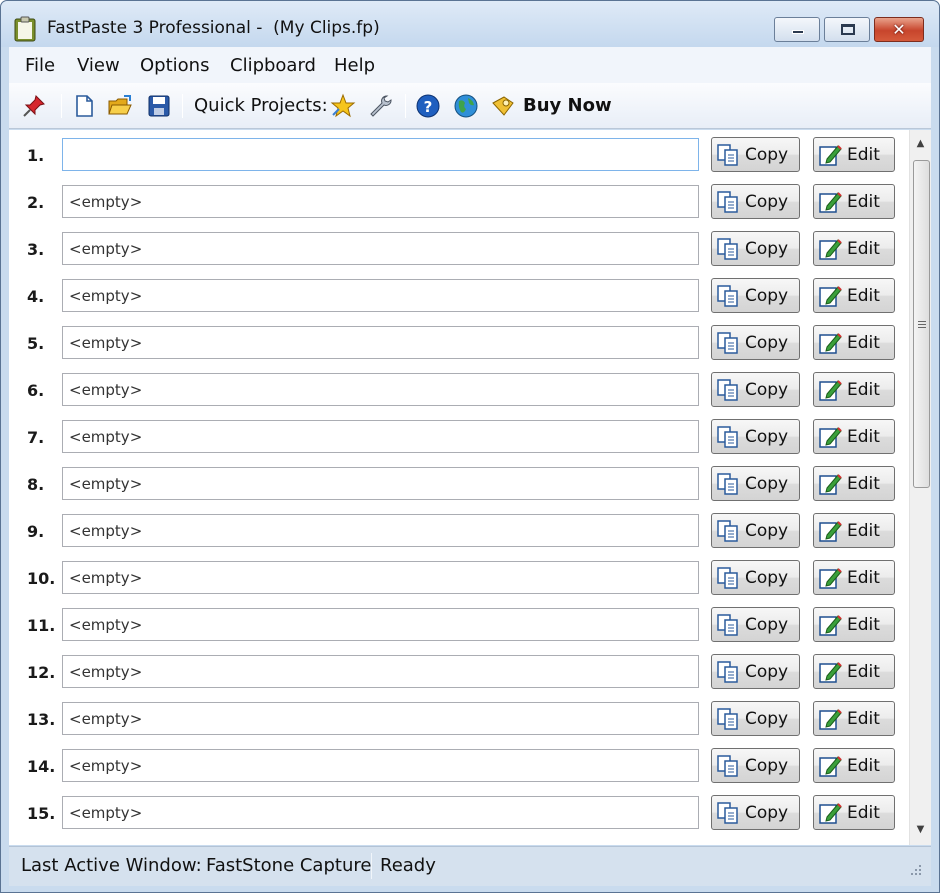 The image size is (940, 893). I want to click on globe-icon, so click(466, 106).